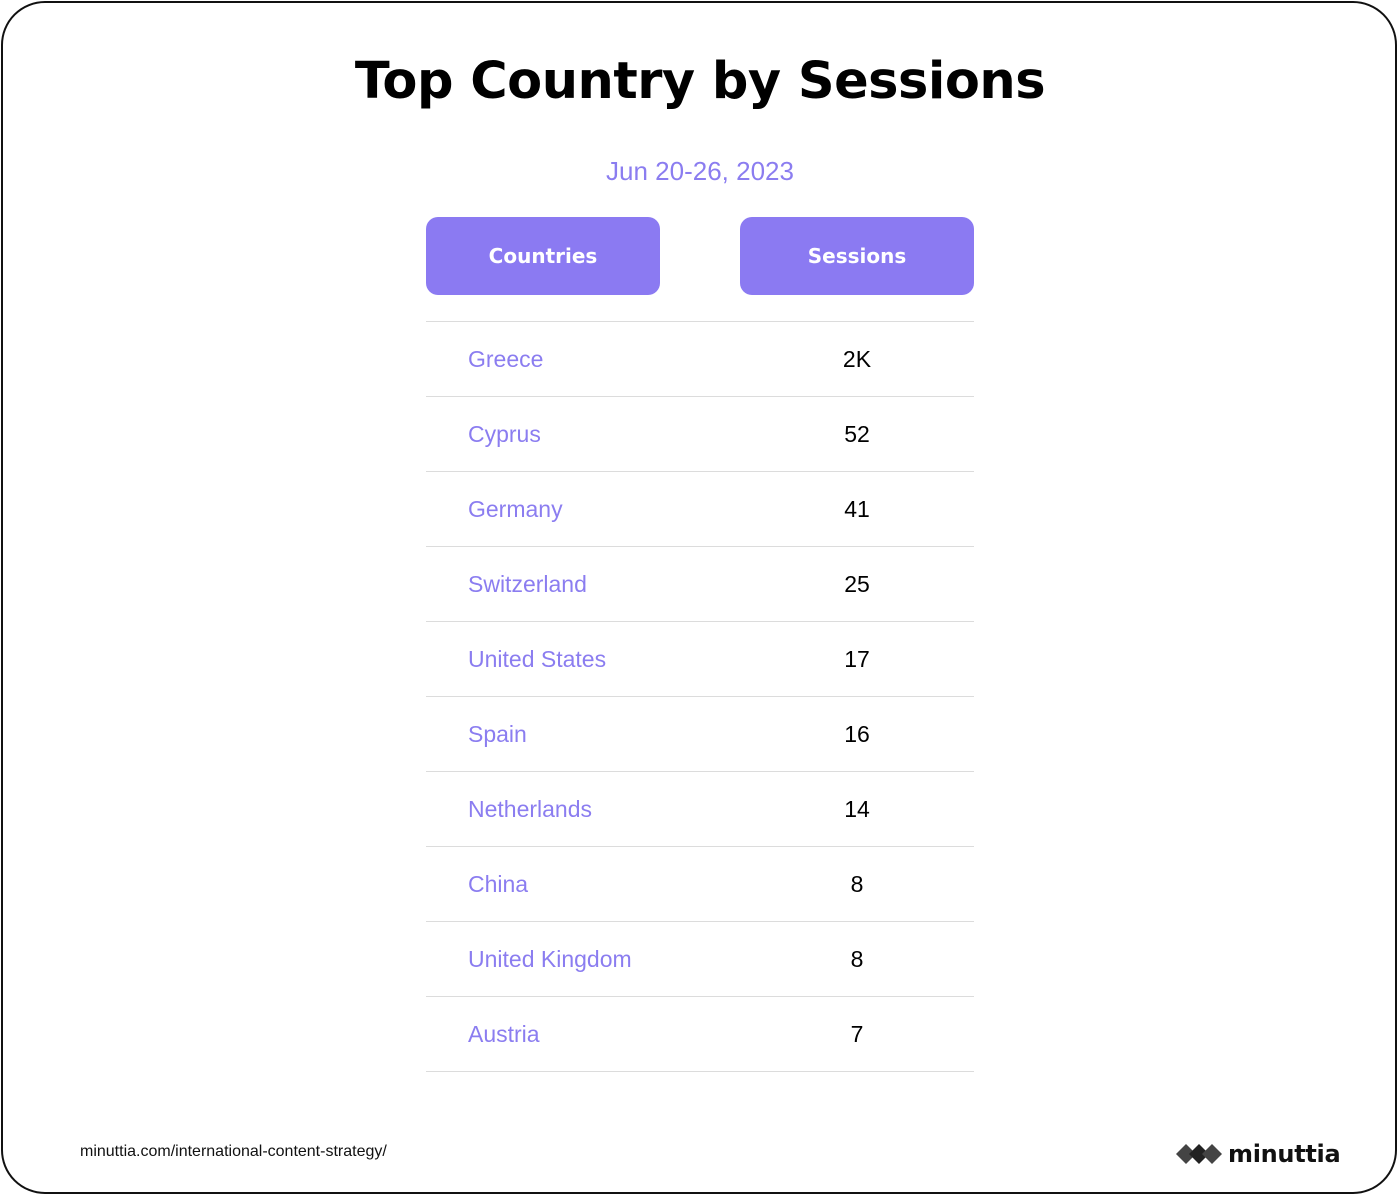  I want to click on country-cell: China, so click(498, 884).